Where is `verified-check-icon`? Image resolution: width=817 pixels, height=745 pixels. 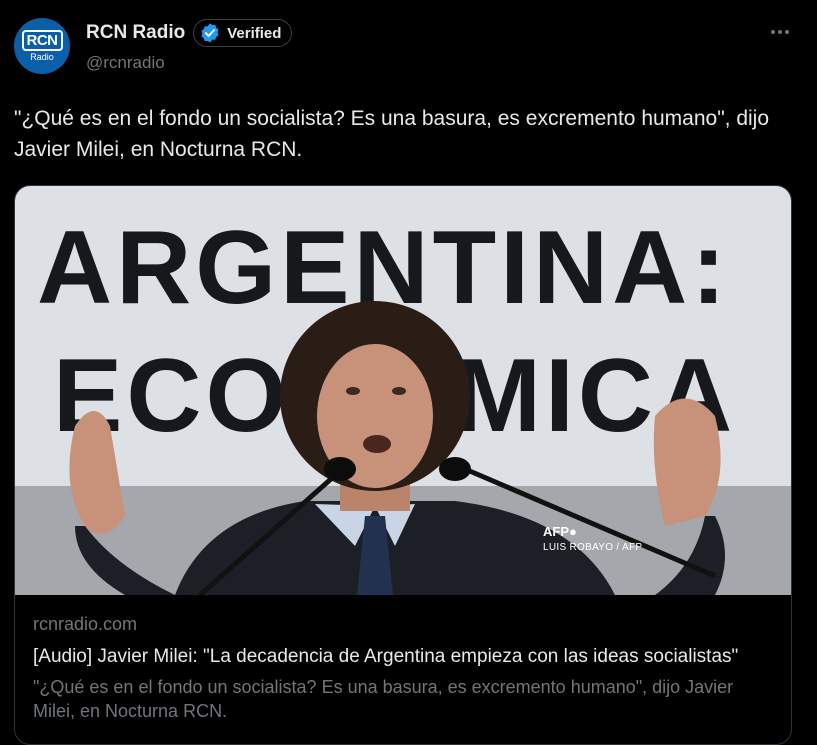 verified-check-icon is located at coordinates (210, 33).